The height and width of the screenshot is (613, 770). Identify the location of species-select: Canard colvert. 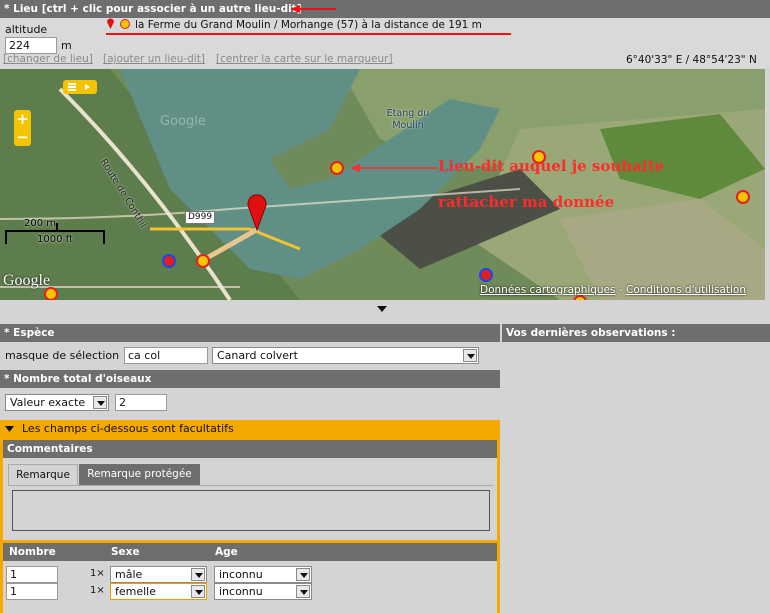
(345, 355).